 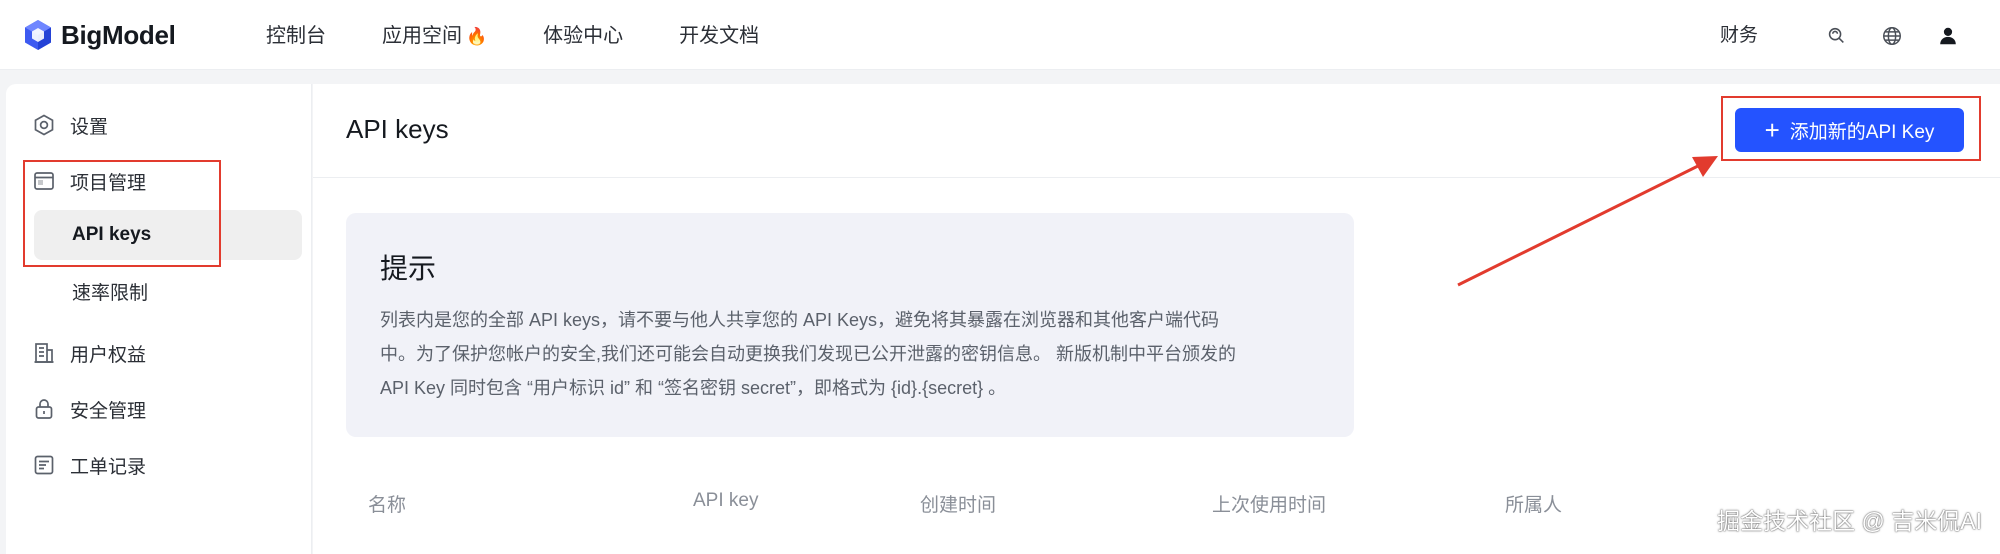 I want to click on column-name: 名称, so click(x=387, y=503).